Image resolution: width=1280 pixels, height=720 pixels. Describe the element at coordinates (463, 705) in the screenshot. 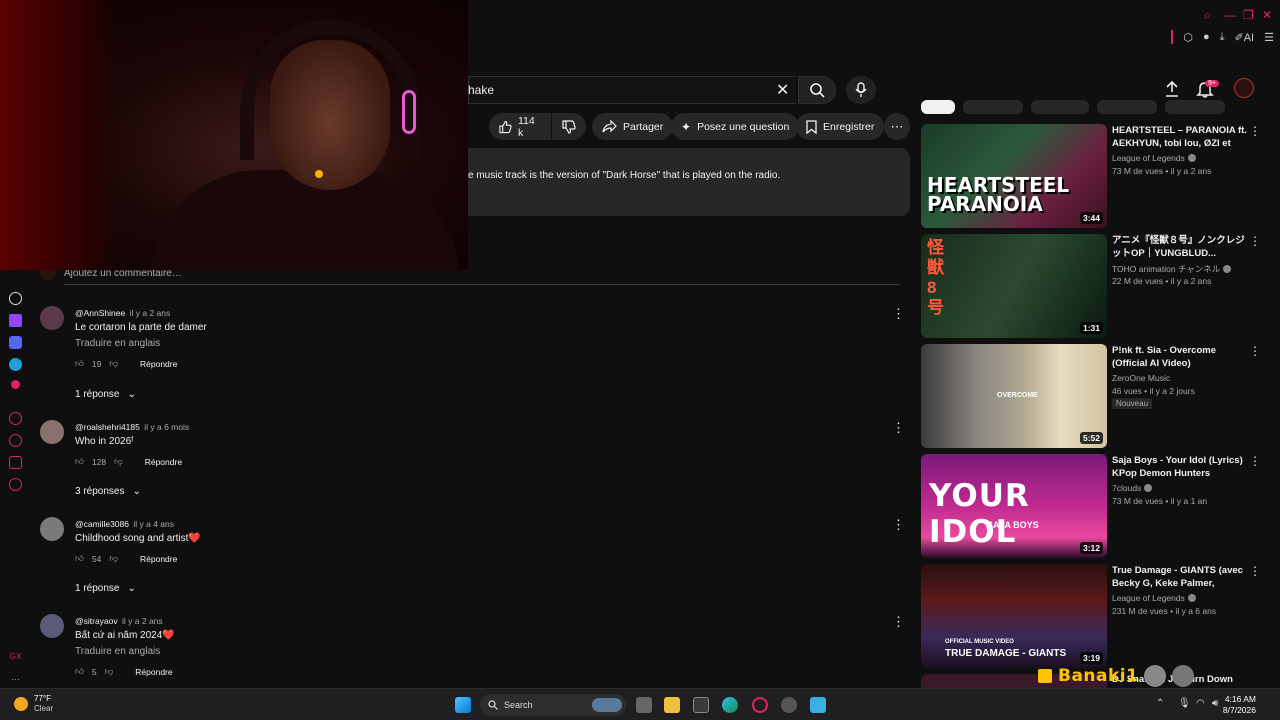

I see `start-icon` at that location.